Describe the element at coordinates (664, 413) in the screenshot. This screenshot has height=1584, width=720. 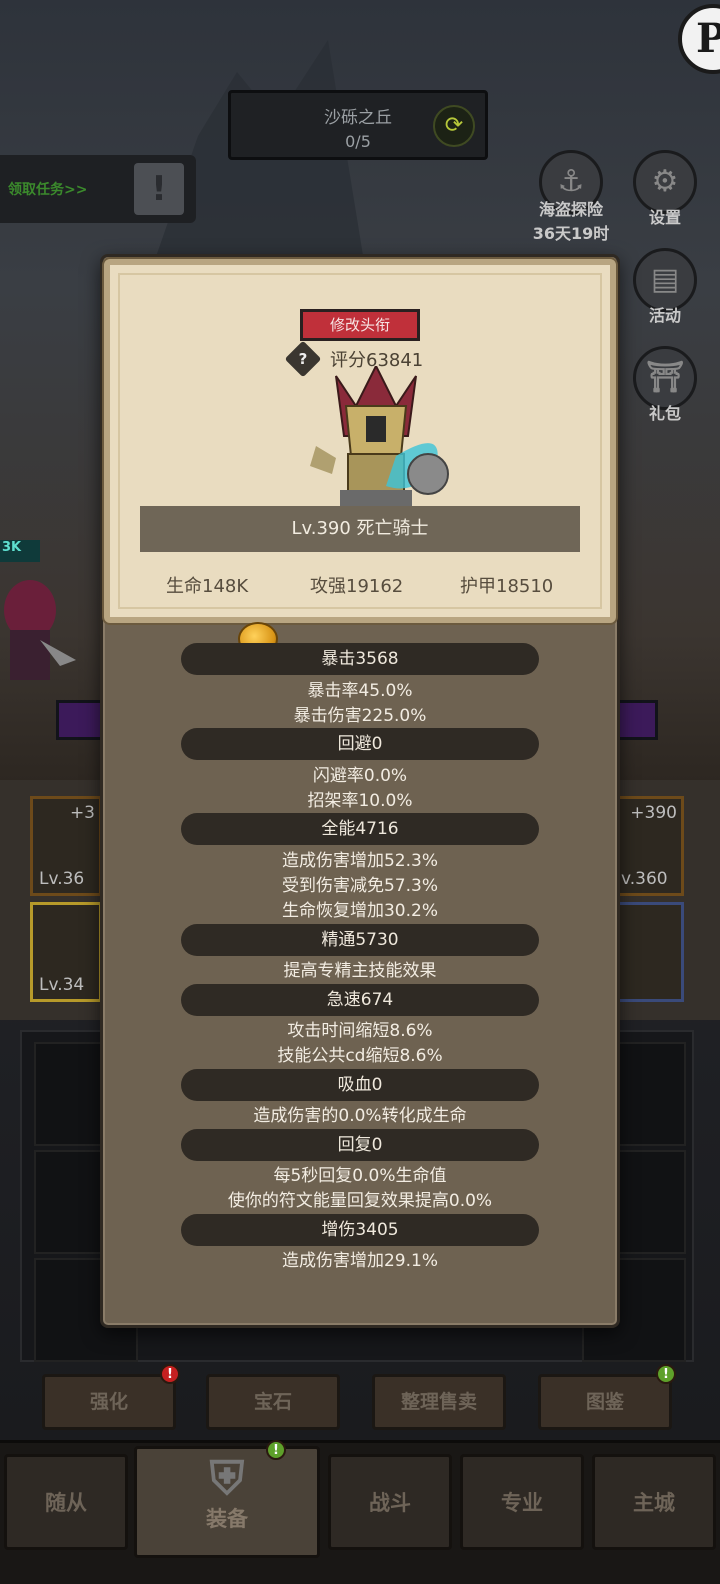
I see `gift-label: 礼包` at that location.